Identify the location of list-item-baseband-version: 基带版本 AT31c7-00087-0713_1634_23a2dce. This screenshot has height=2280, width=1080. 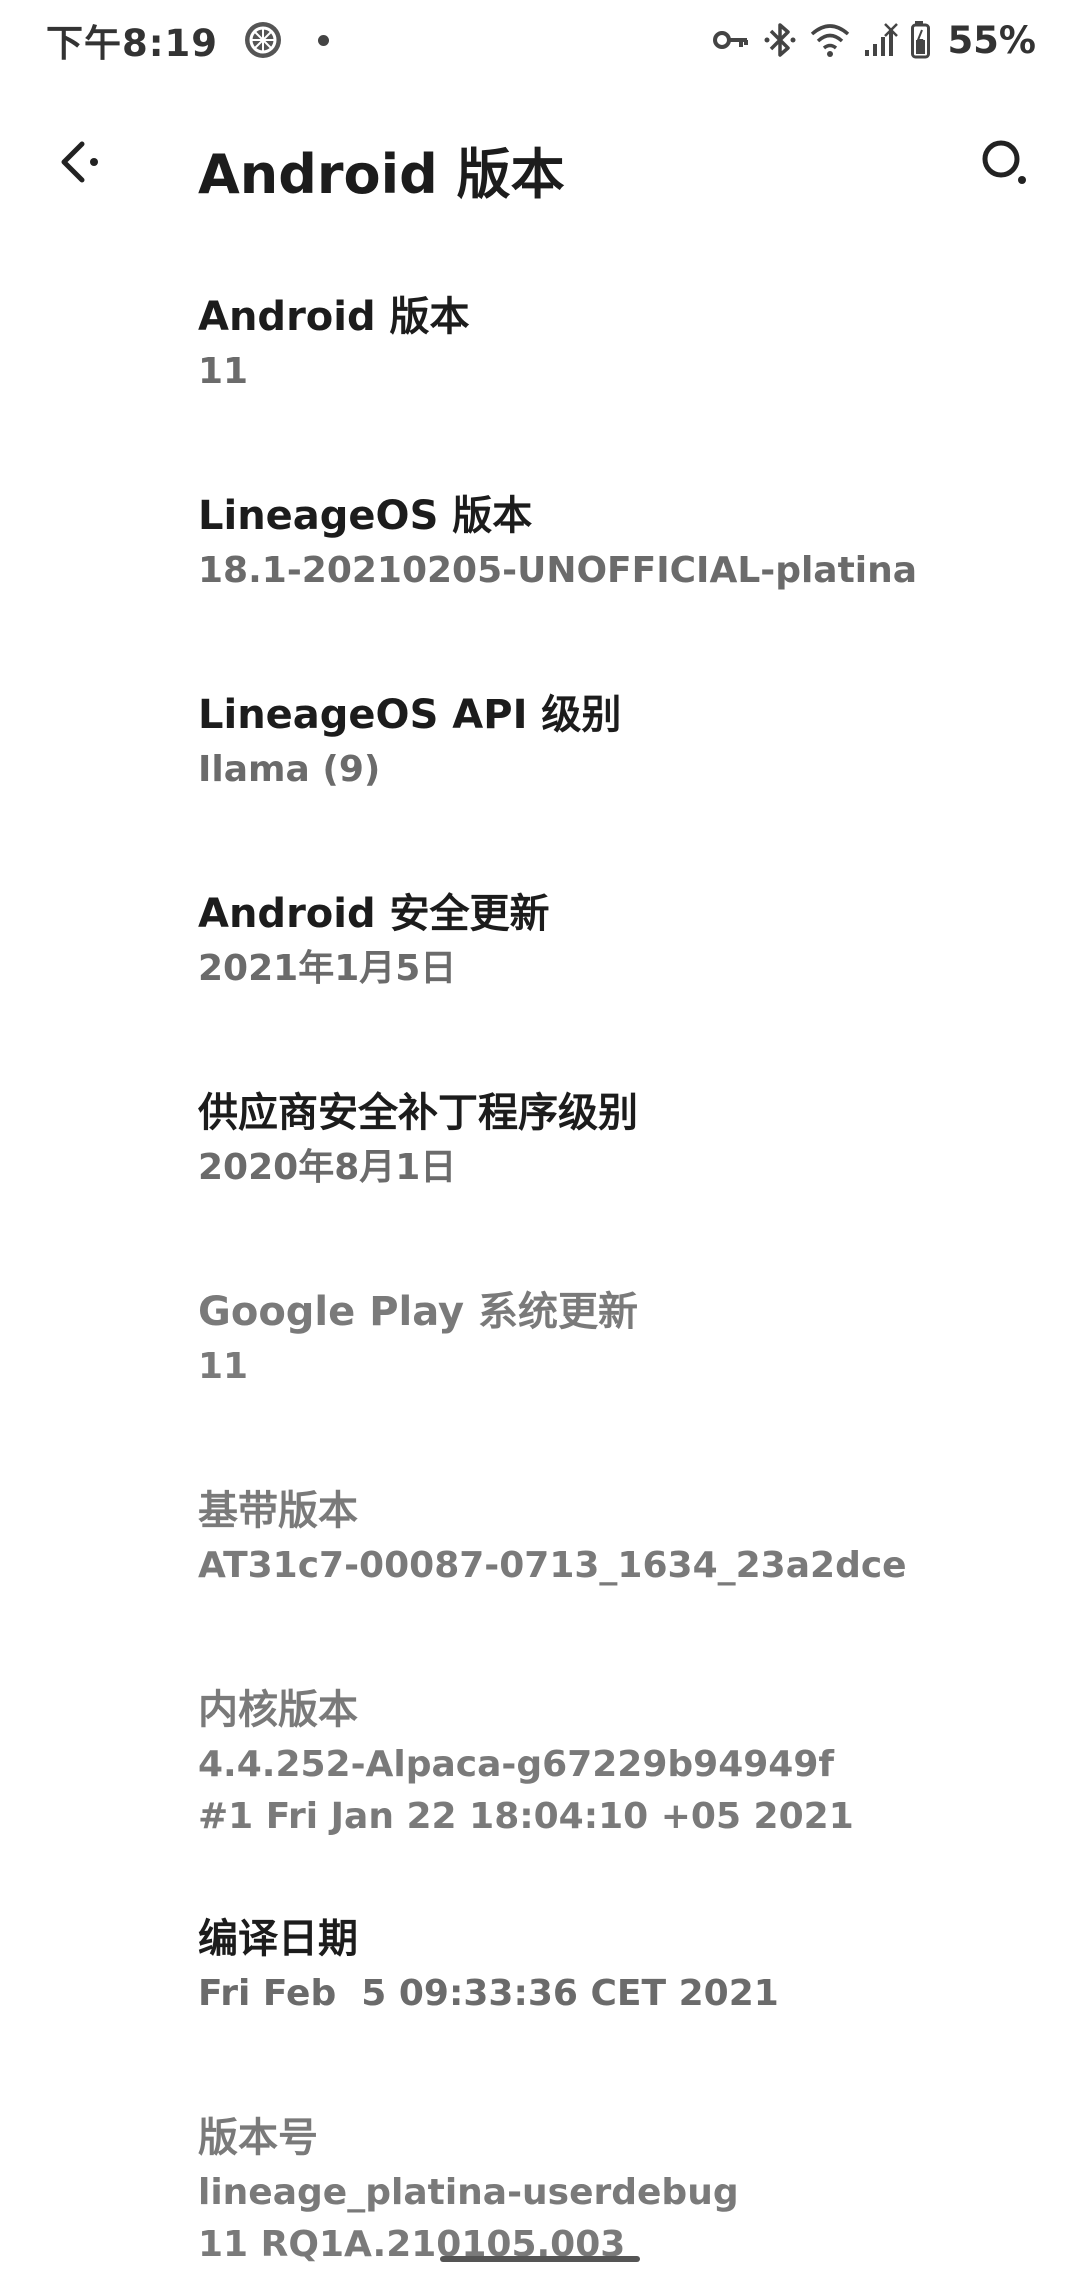
(540, 1561).